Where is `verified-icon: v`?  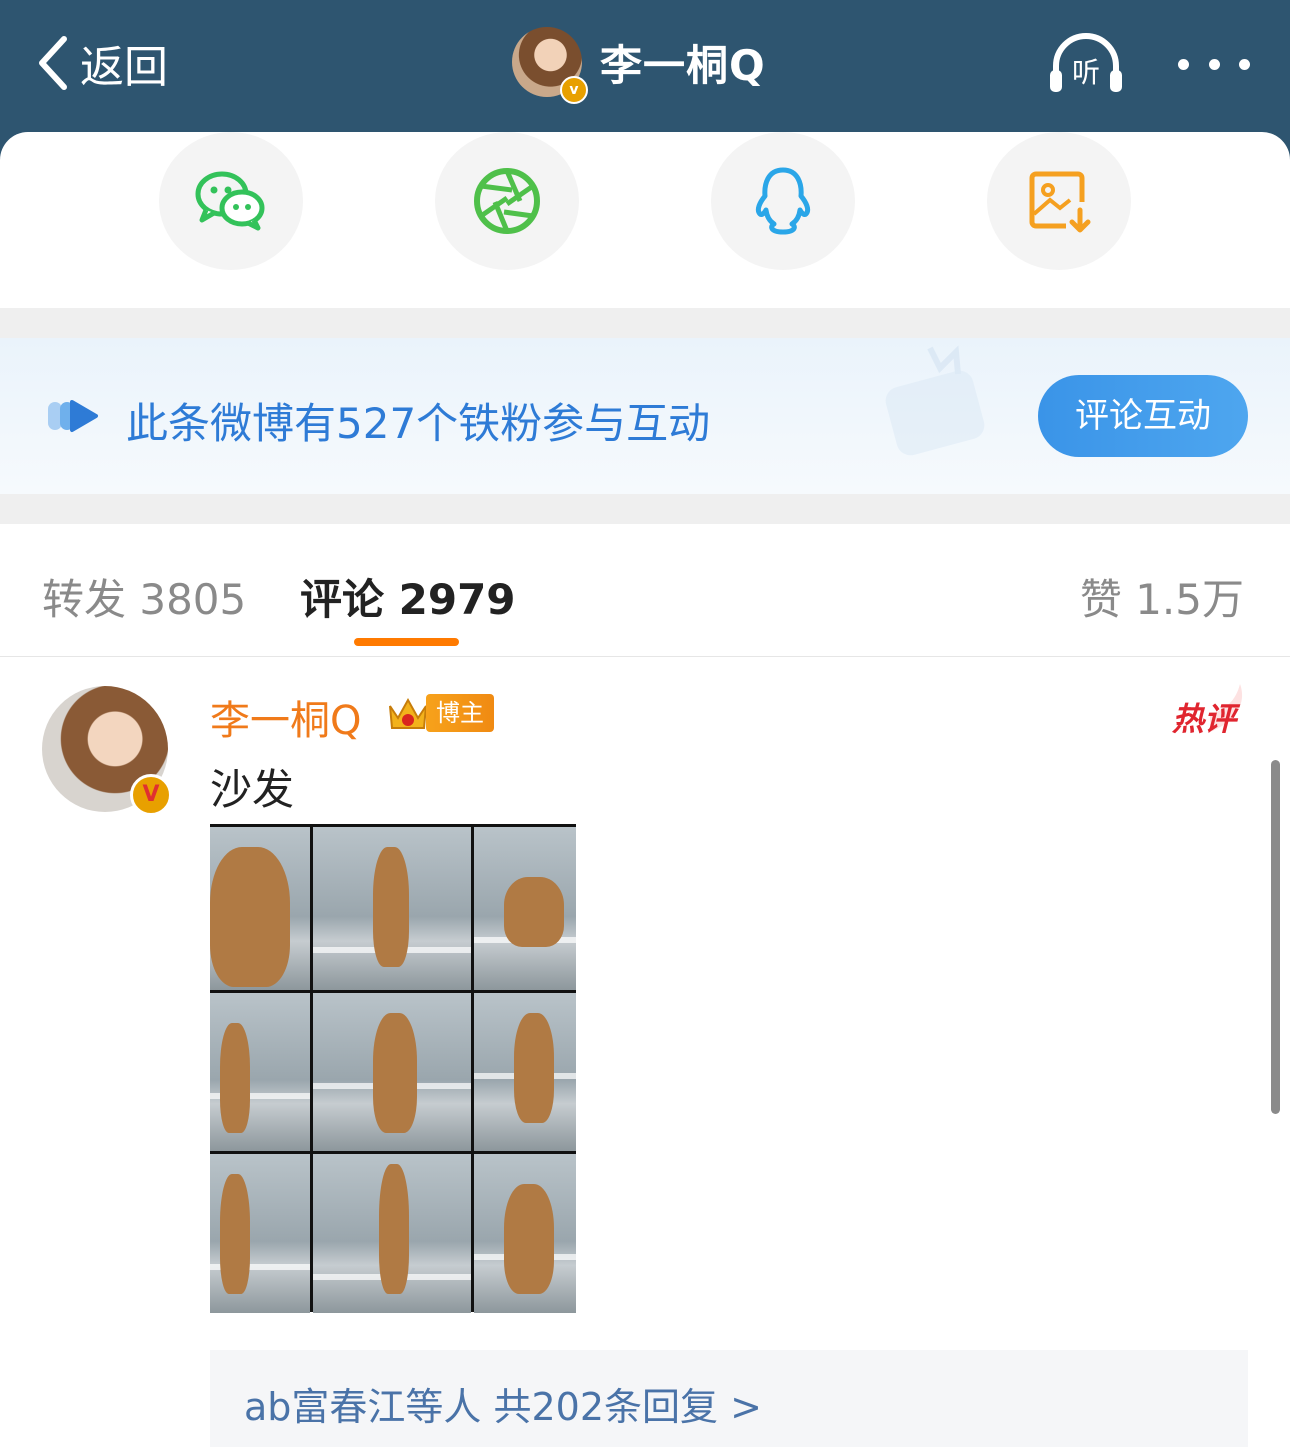
verified-icon: v is located at coordinates (574, 90).